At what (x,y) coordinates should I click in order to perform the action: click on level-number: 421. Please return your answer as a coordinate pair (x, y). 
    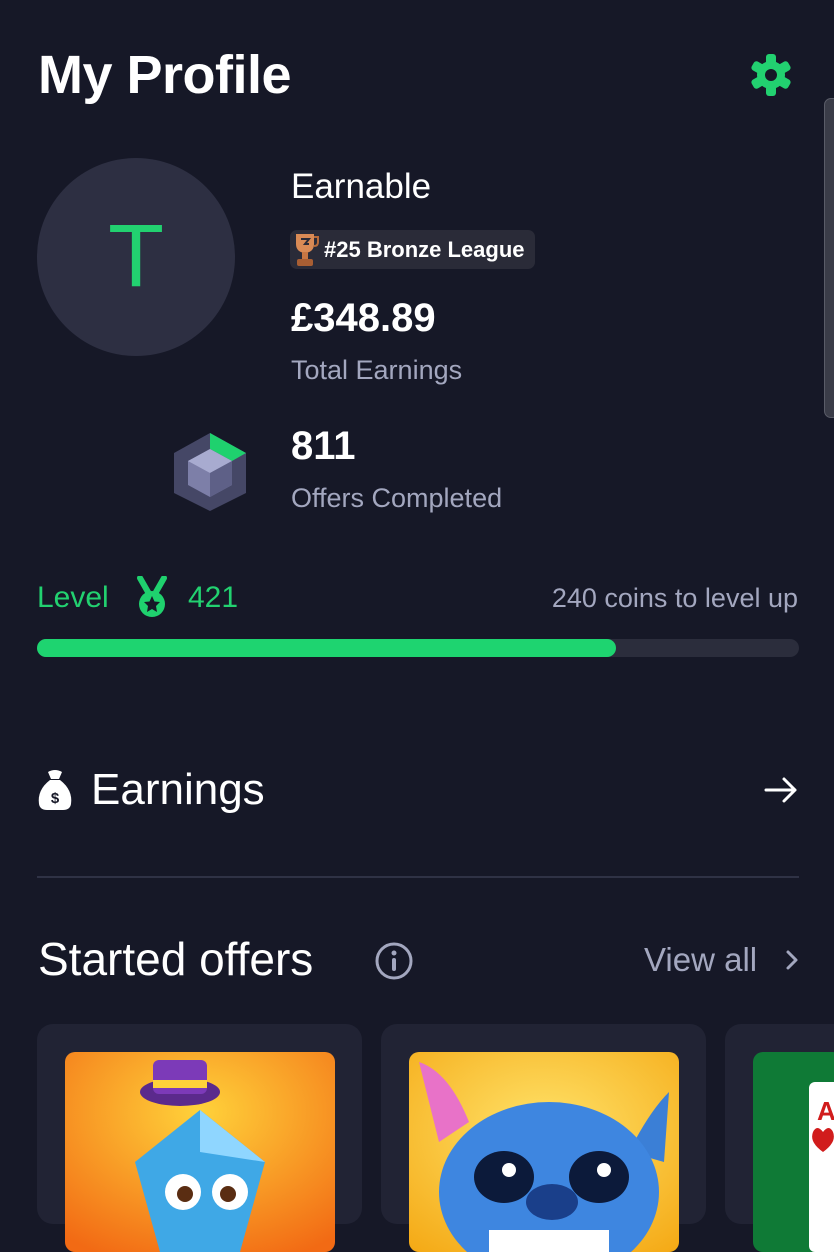
    Looking at the image, I should click on (213, 597).